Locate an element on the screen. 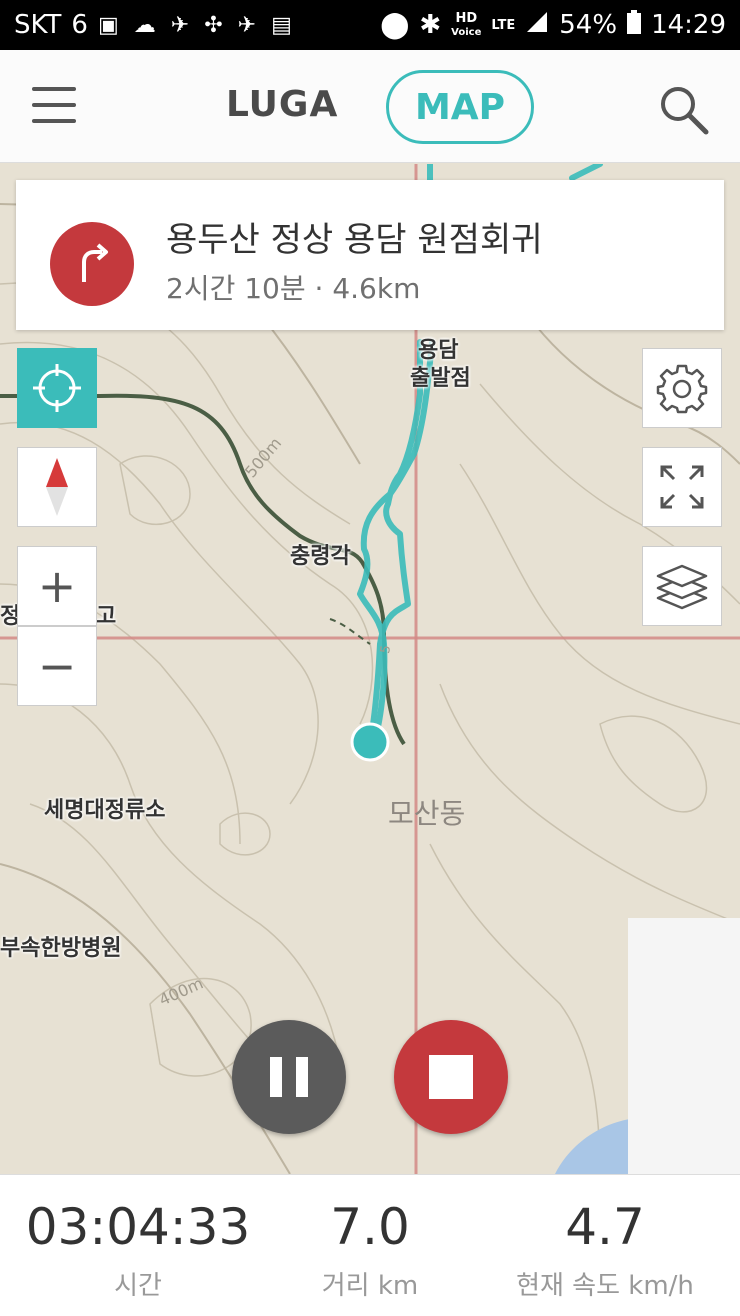 The width and height of the screenshot is (740, 1316). voice-label: Voice is located at coordinates (466, 32).